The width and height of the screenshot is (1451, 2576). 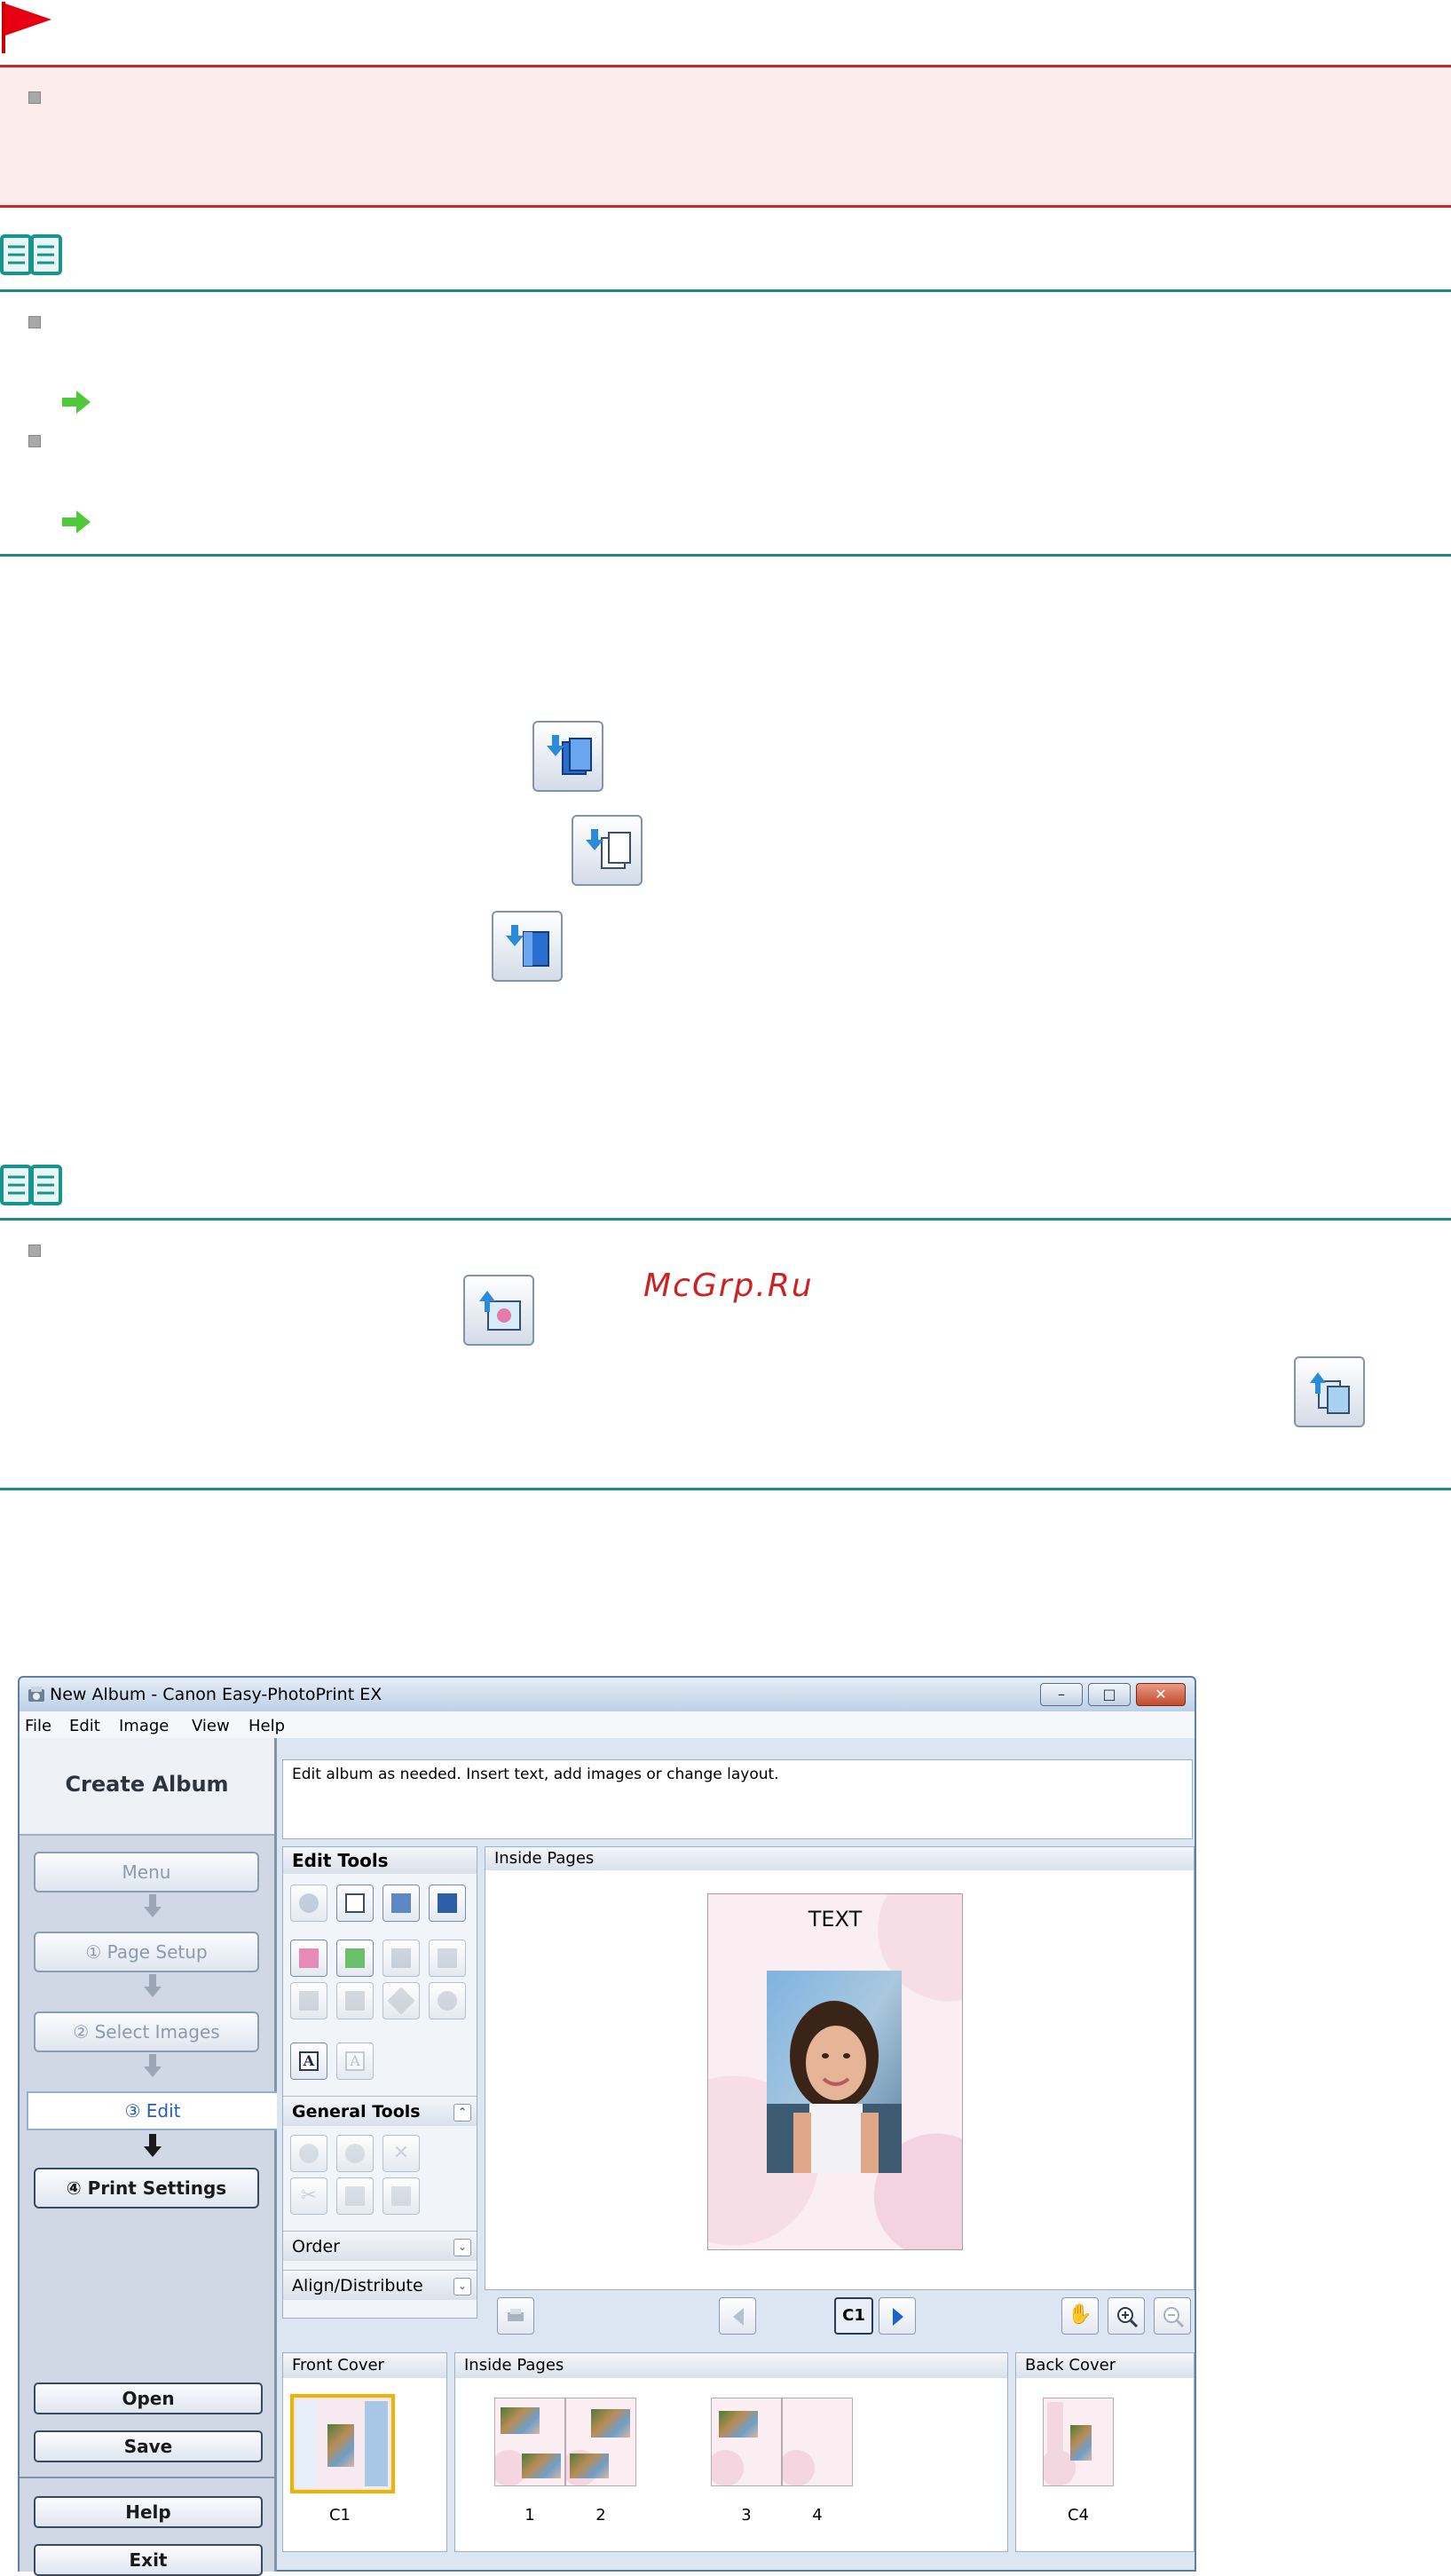 I want to click on next-page-button, so click(x=897, y=2316).